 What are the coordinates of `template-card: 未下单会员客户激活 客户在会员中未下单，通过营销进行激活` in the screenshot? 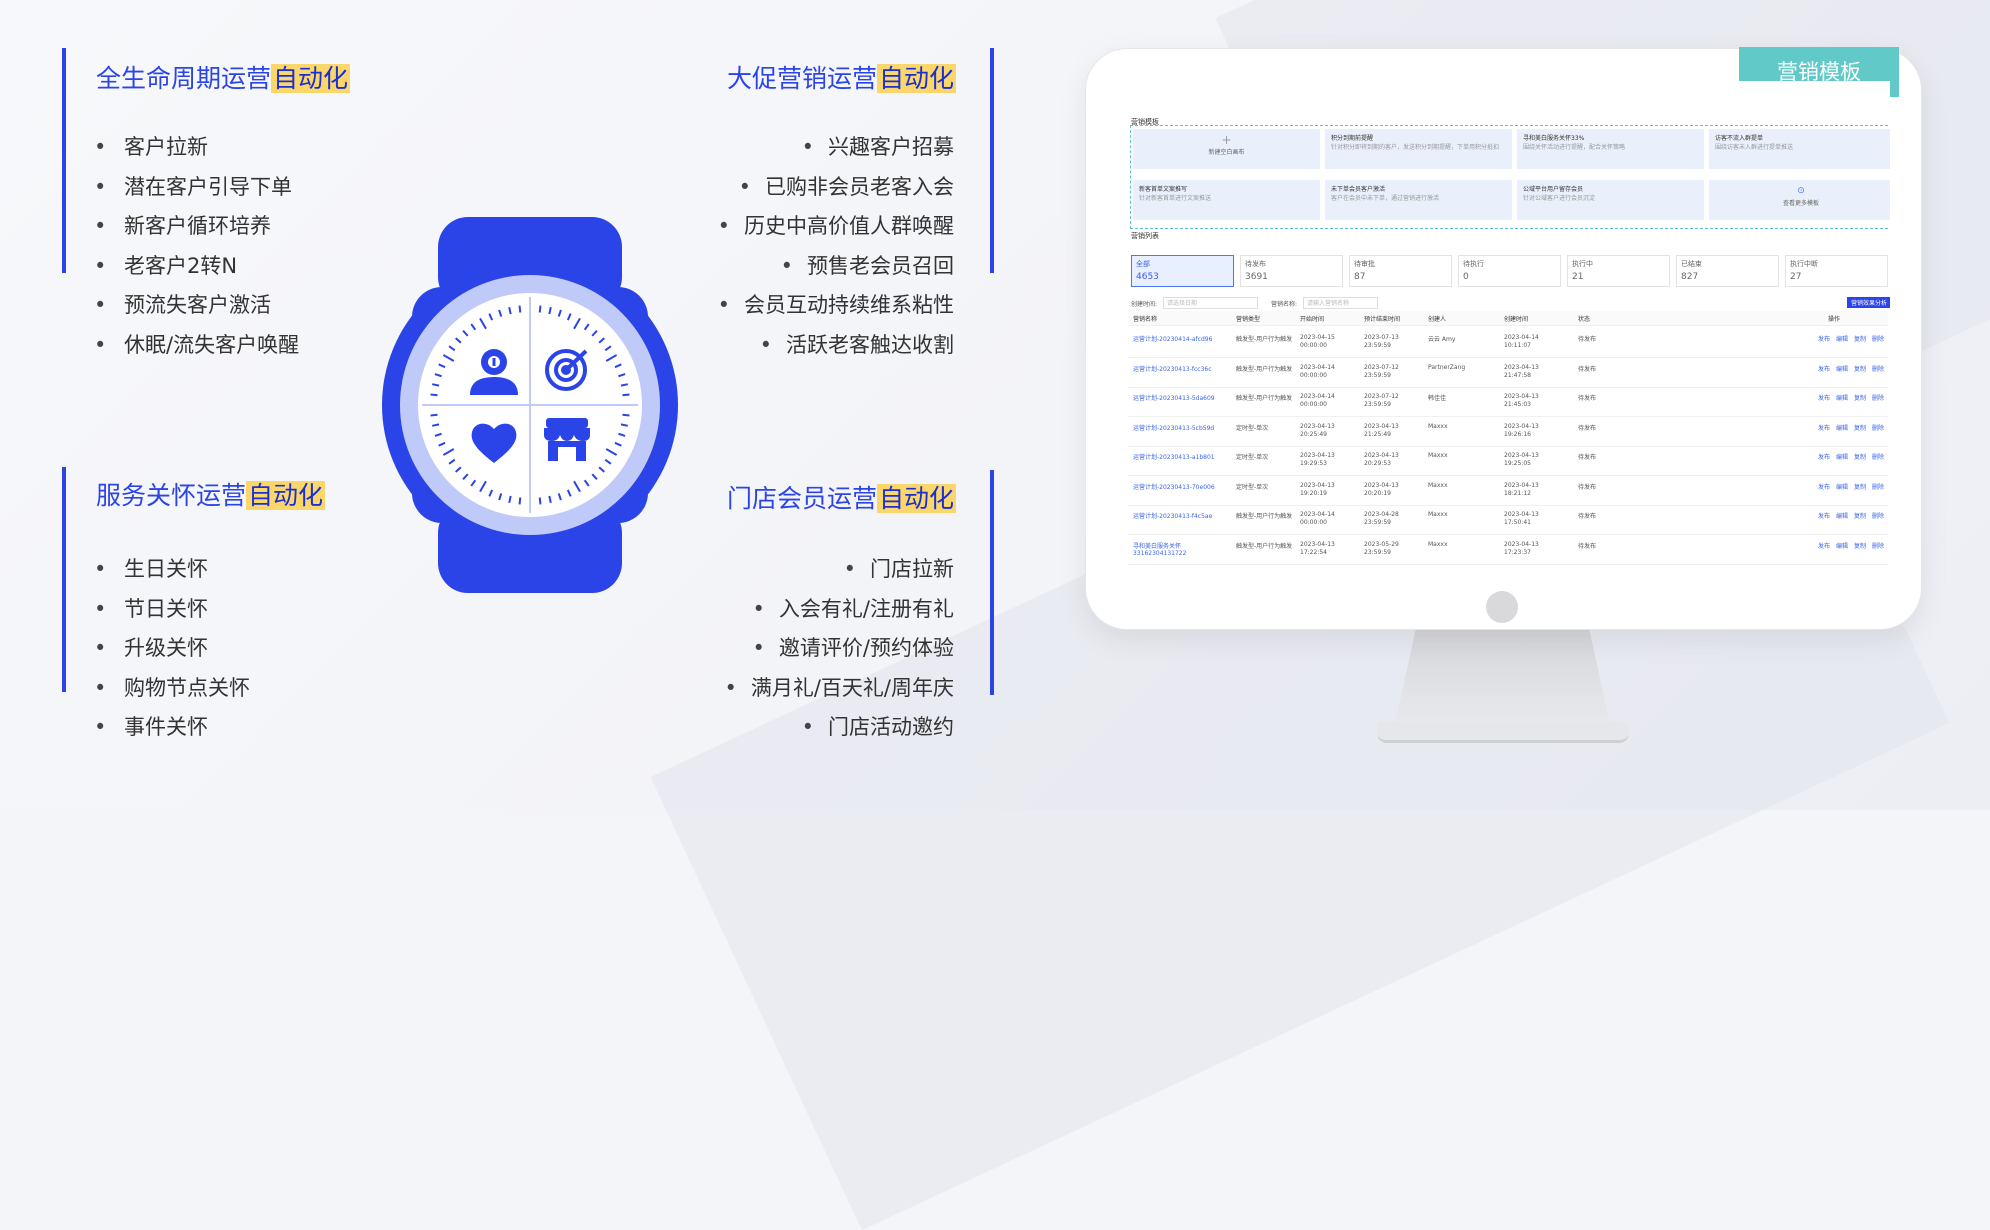 It's located at (1418, 200).